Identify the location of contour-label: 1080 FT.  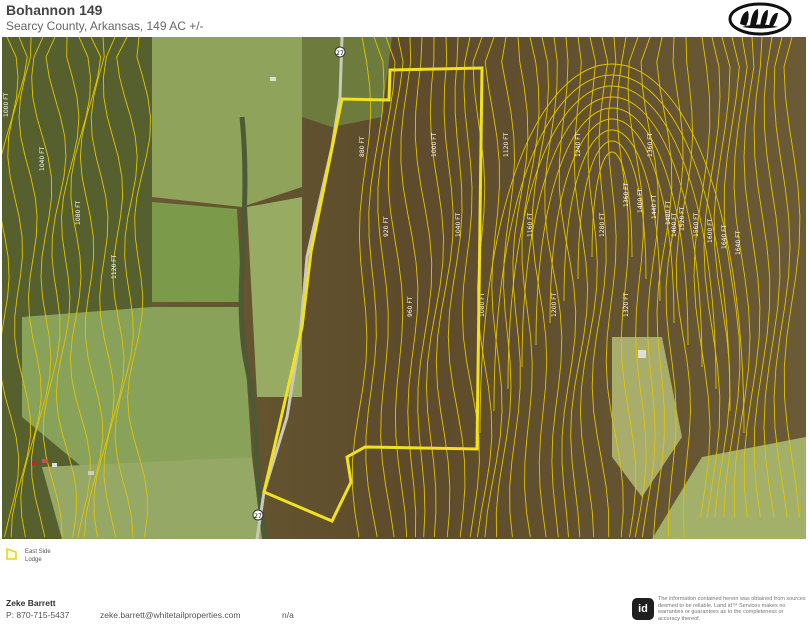
(78, 212).